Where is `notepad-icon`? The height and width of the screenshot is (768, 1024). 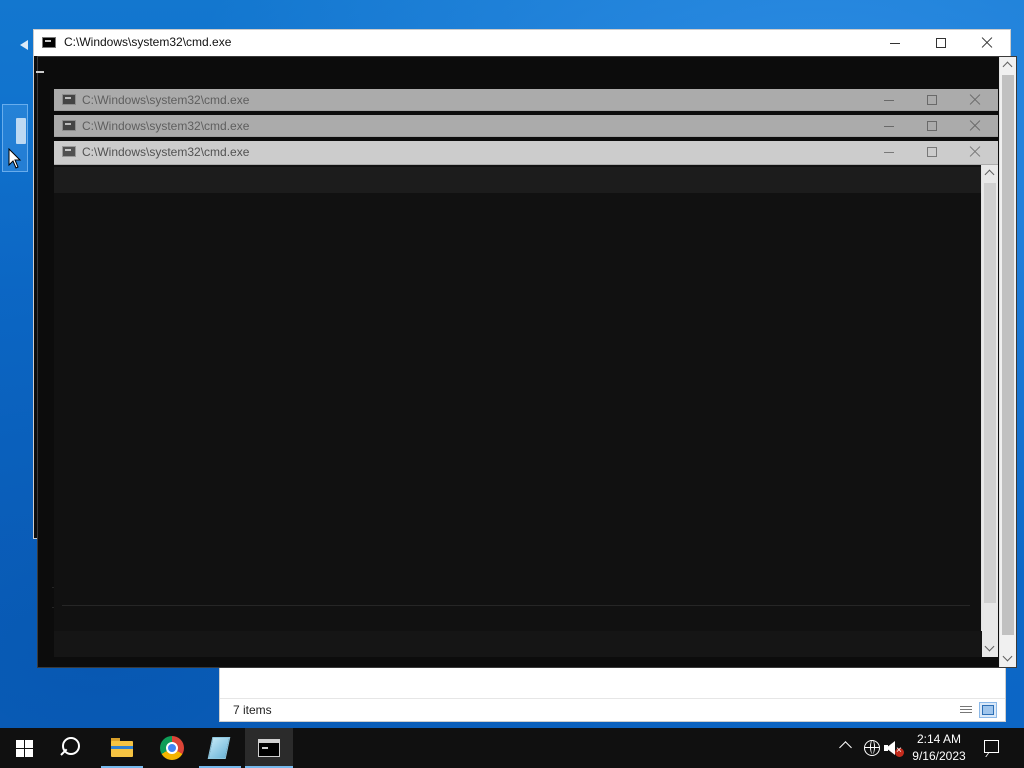 notepad-icon is located at coordinates (219, 748).